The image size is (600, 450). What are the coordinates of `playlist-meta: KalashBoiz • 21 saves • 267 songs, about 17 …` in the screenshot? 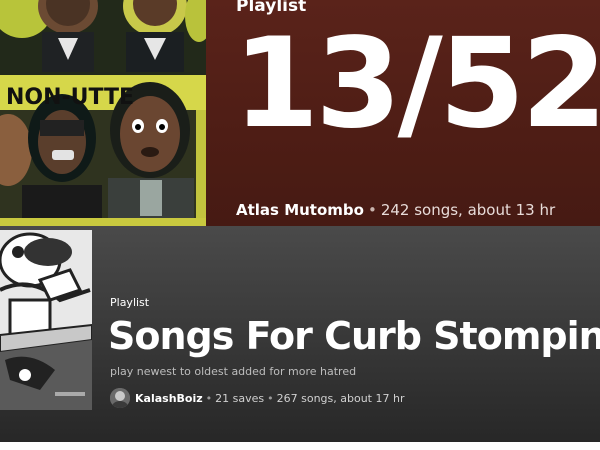 It's located at (257, 398).